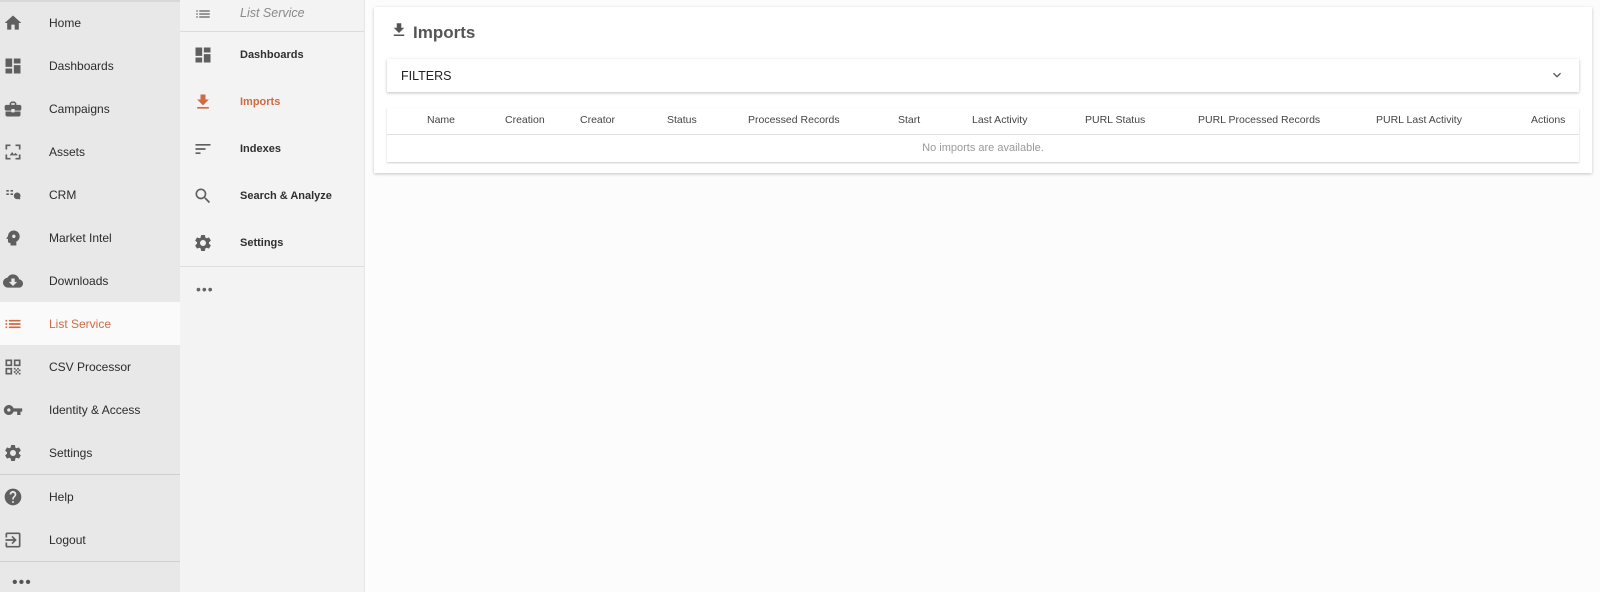 This screenshot has width=1600, height=592. What do you see at coordinates (444, 32) in the screenshot?
I see `page-title-text: Imports` at bounding box center [444, 32].